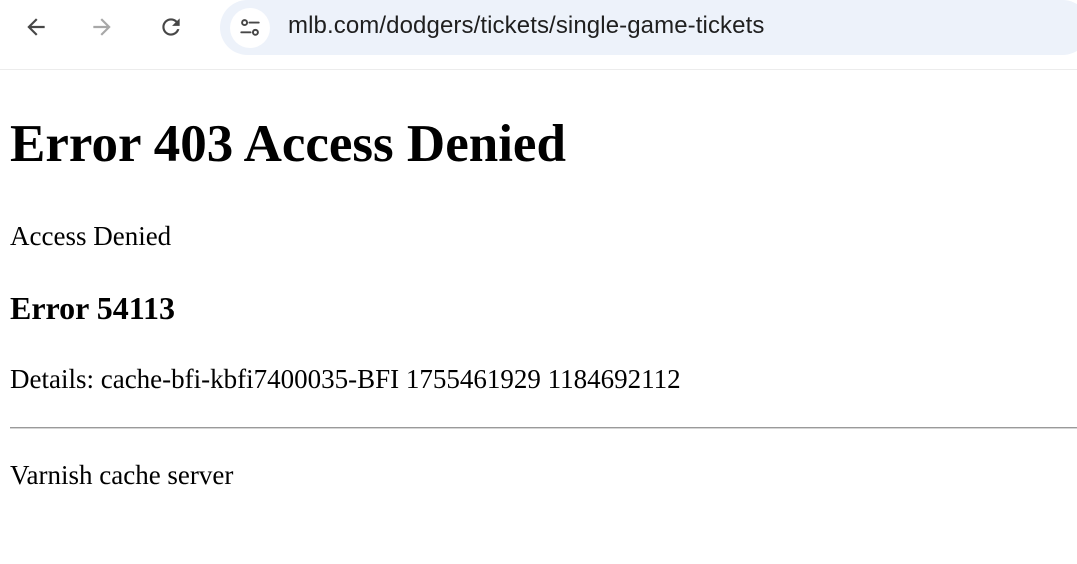 This screenshot has height=564, width=1077. What do you see at coordinates (91, 236) in the screenshot?
I see `error-message: Access Denied` at bounding box center [91, 236].